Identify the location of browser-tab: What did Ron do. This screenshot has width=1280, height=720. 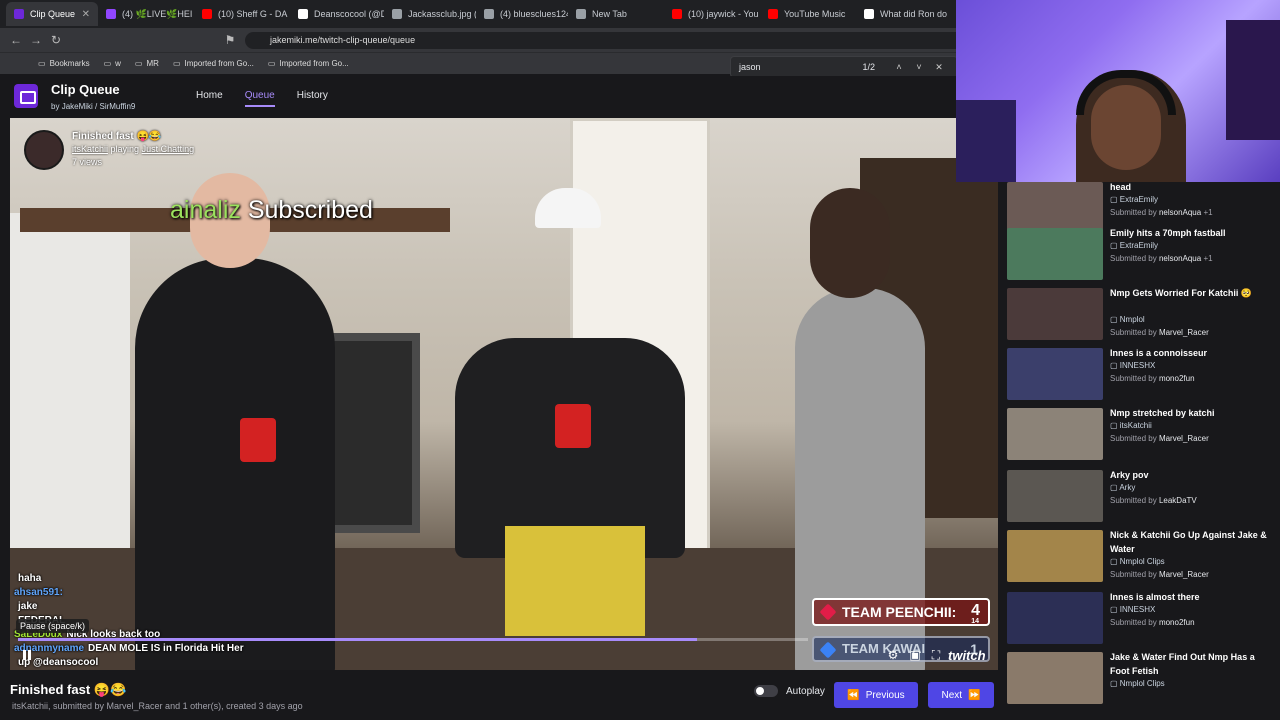
(904, 14).